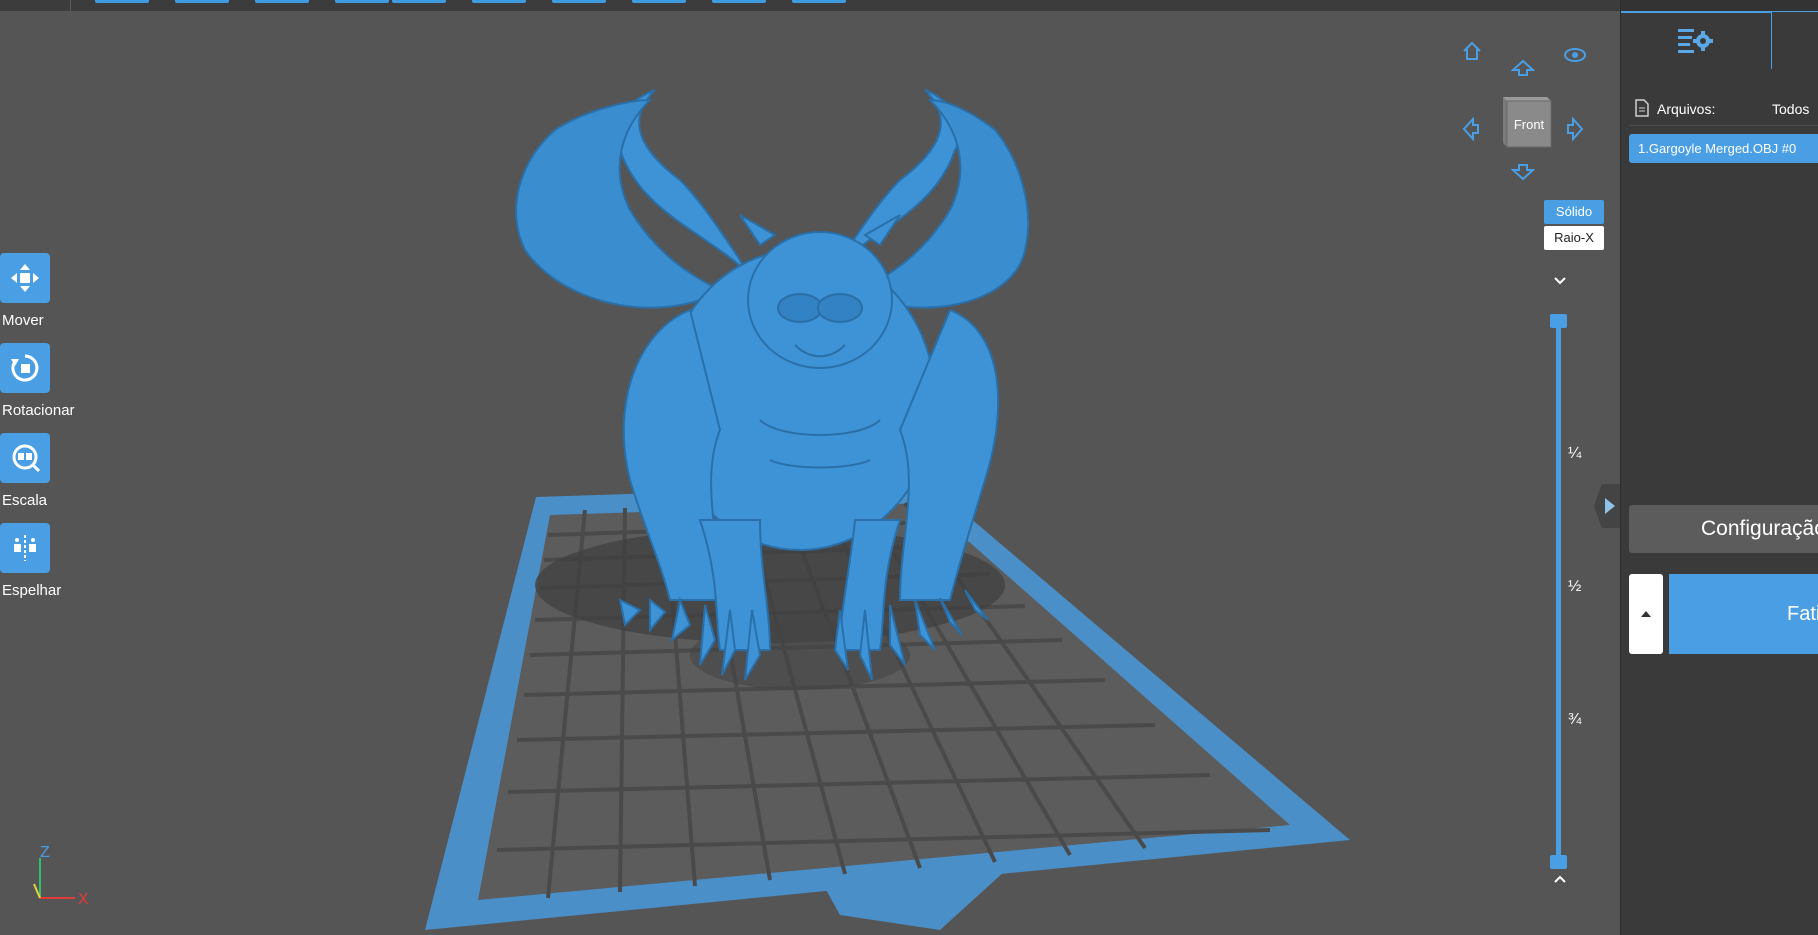 The image size is (1818, 935). Describe the element at coordinates (1529, 124) in the screenshot. I see `cube-face-label: Front` at that location.